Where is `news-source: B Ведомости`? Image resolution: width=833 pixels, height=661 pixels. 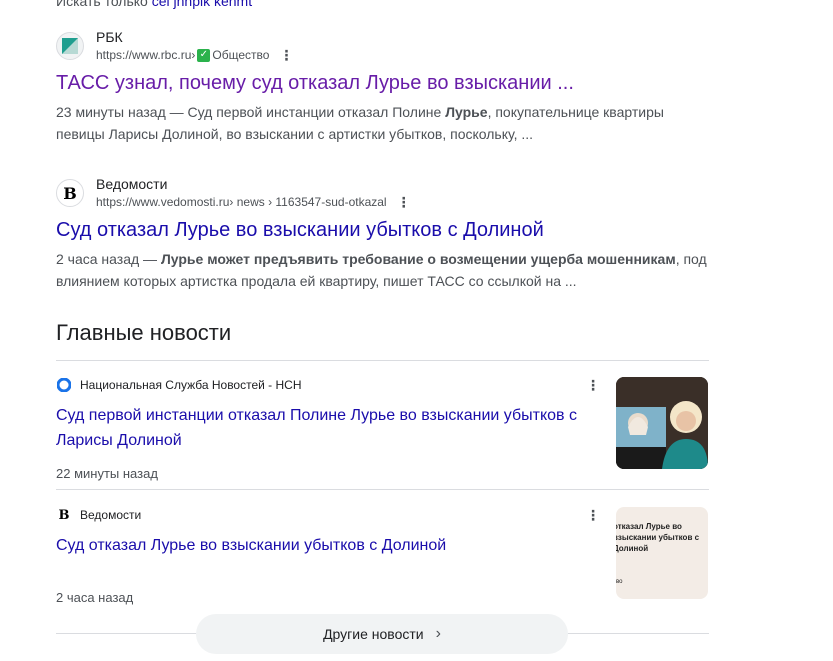 news-source: B Ведомости is located at coordinates (382, 515).